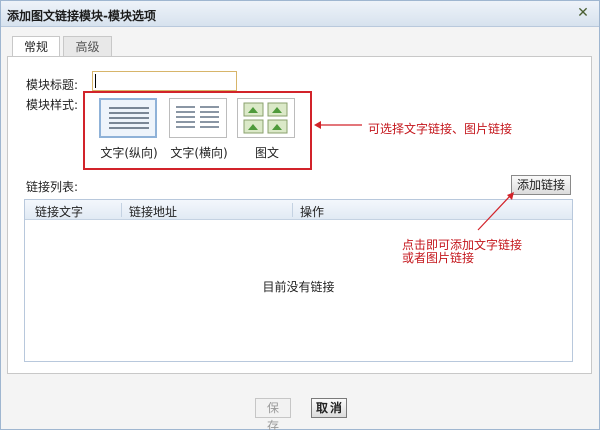 The image size is (600, 430). Describe the element at coordinates (153, 212) in the screenshot. I see `column-header: 链接地址` at that location.